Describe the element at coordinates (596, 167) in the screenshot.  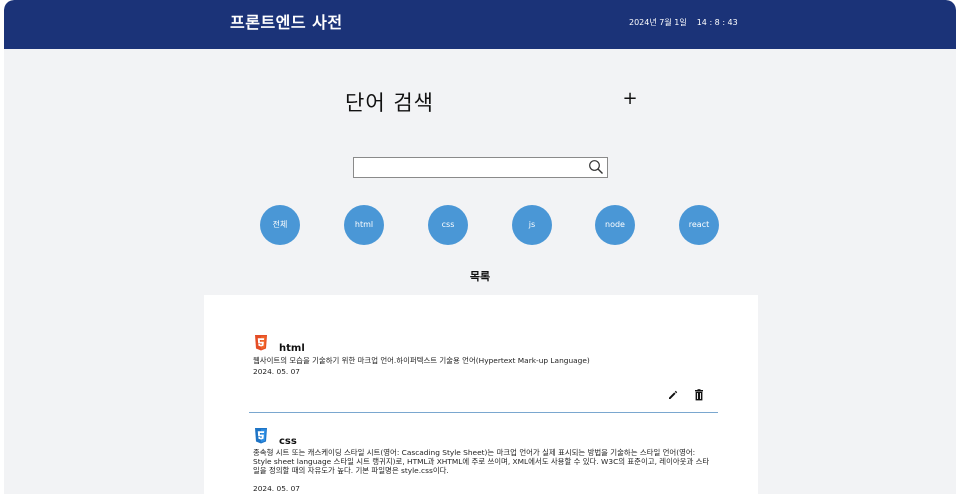
I see `search-icon` at that location.